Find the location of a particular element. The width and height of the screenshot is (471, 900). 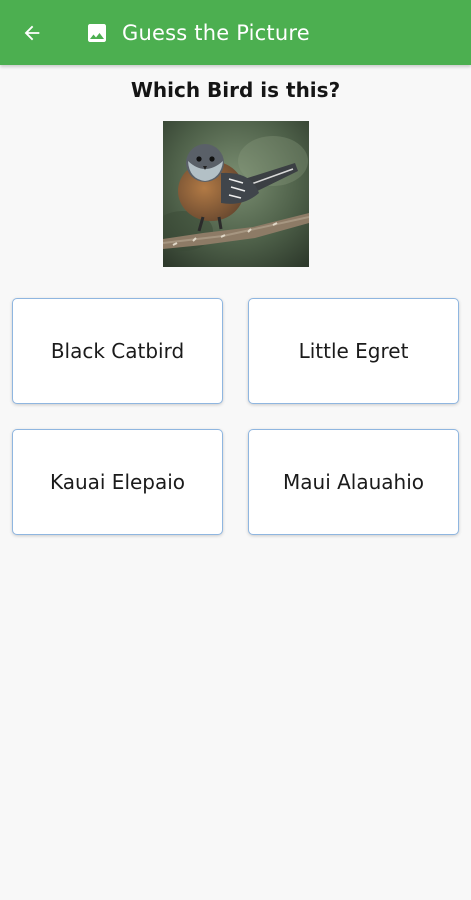

answer-button: Kauai Elepaio is located at coordinates (117, 482).